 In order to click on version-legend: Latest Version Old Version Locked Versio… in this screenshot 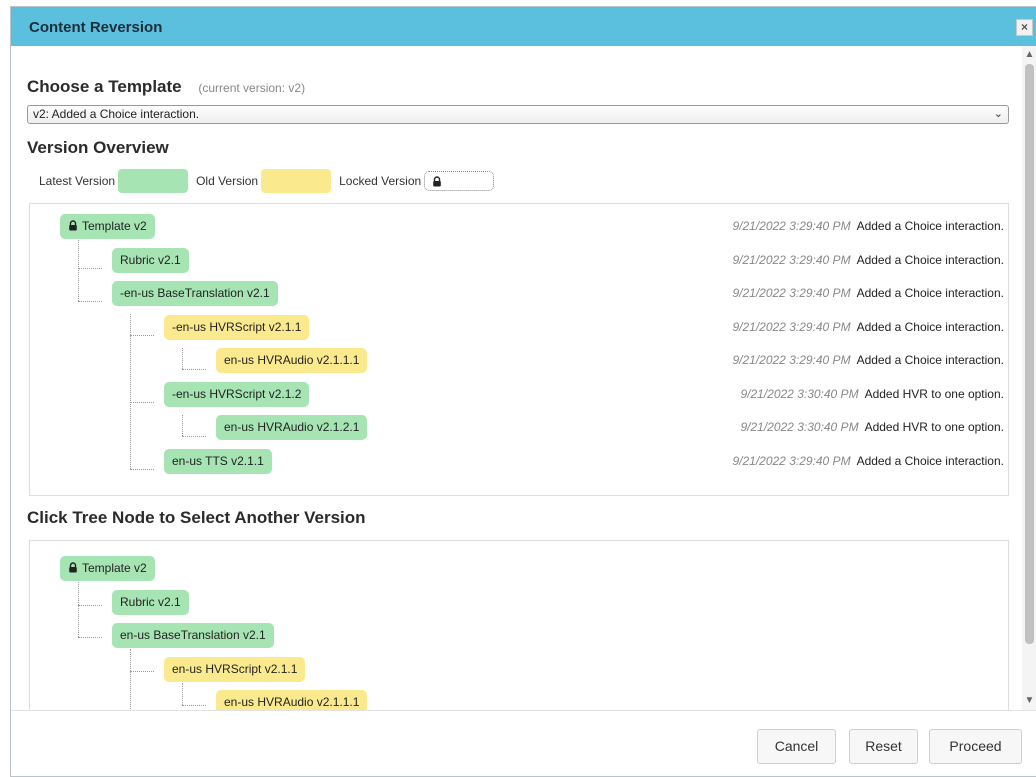, I will do `click(267, 181)`.